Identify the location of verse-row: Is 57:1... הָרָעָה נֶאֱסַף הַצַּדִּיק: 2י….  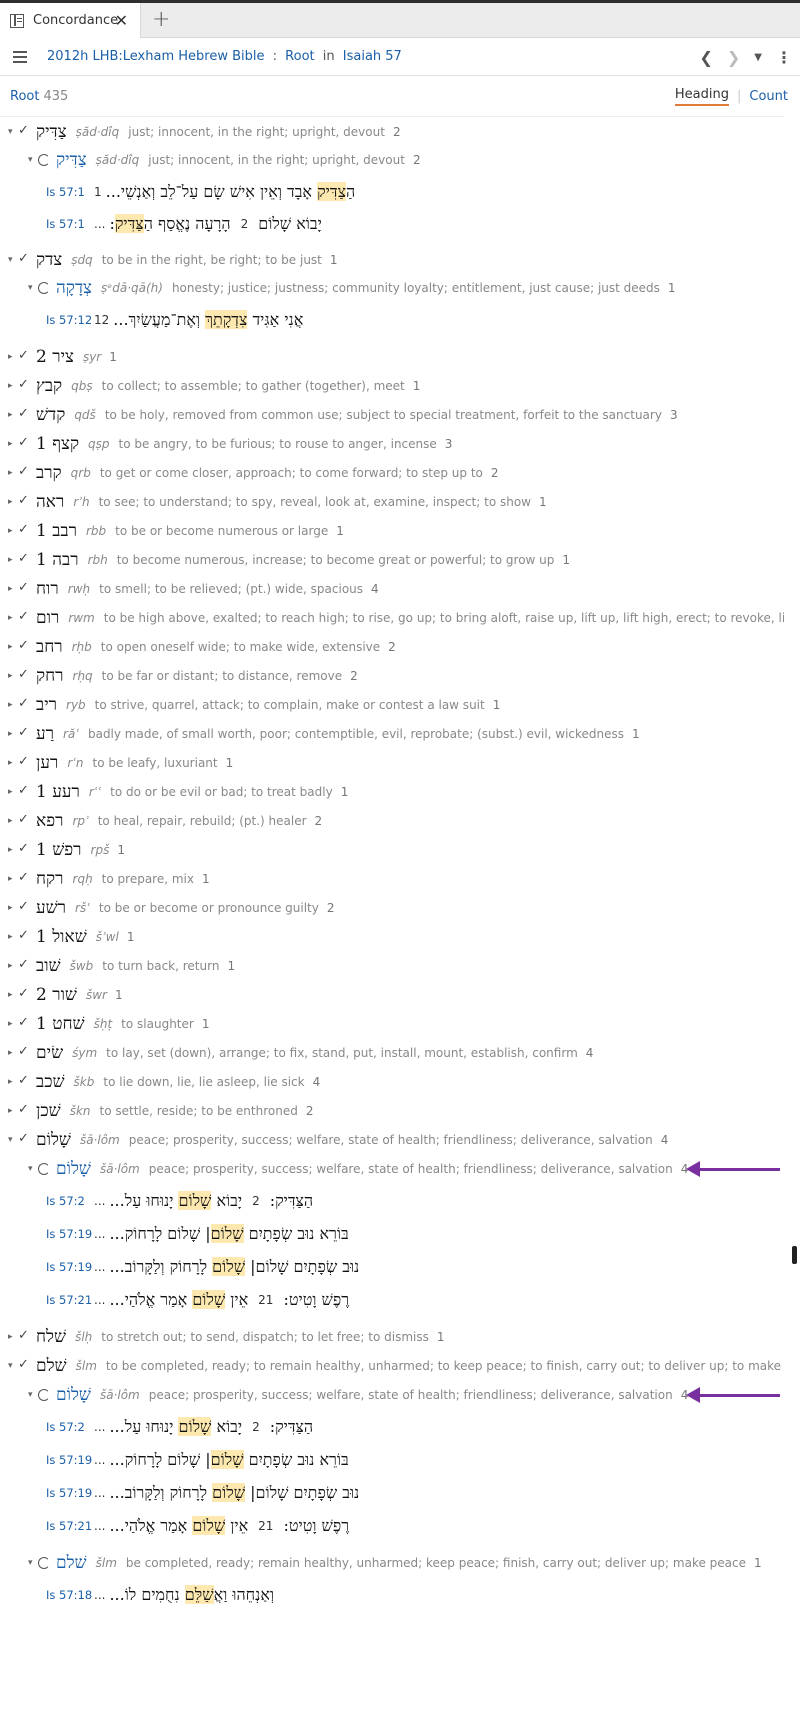
(392, 224).